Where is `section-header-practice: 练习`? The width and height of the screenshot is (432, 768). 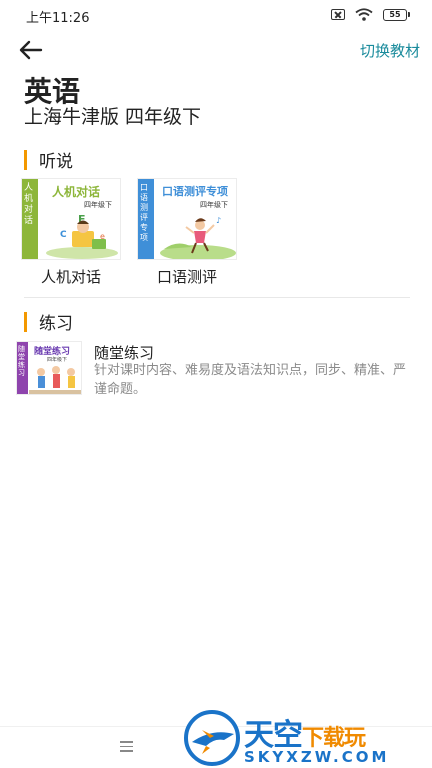
section-header-practice: 练习 is located at coordinates (48, 321).